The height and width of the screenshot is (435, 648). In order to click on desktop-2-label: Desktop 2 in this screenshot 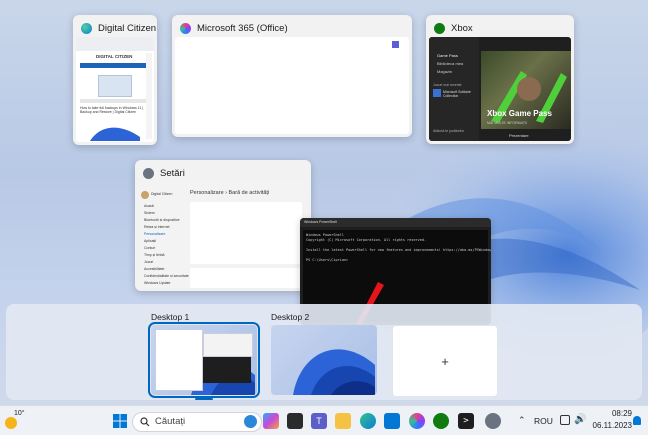, I will do `click(290, 317)`.